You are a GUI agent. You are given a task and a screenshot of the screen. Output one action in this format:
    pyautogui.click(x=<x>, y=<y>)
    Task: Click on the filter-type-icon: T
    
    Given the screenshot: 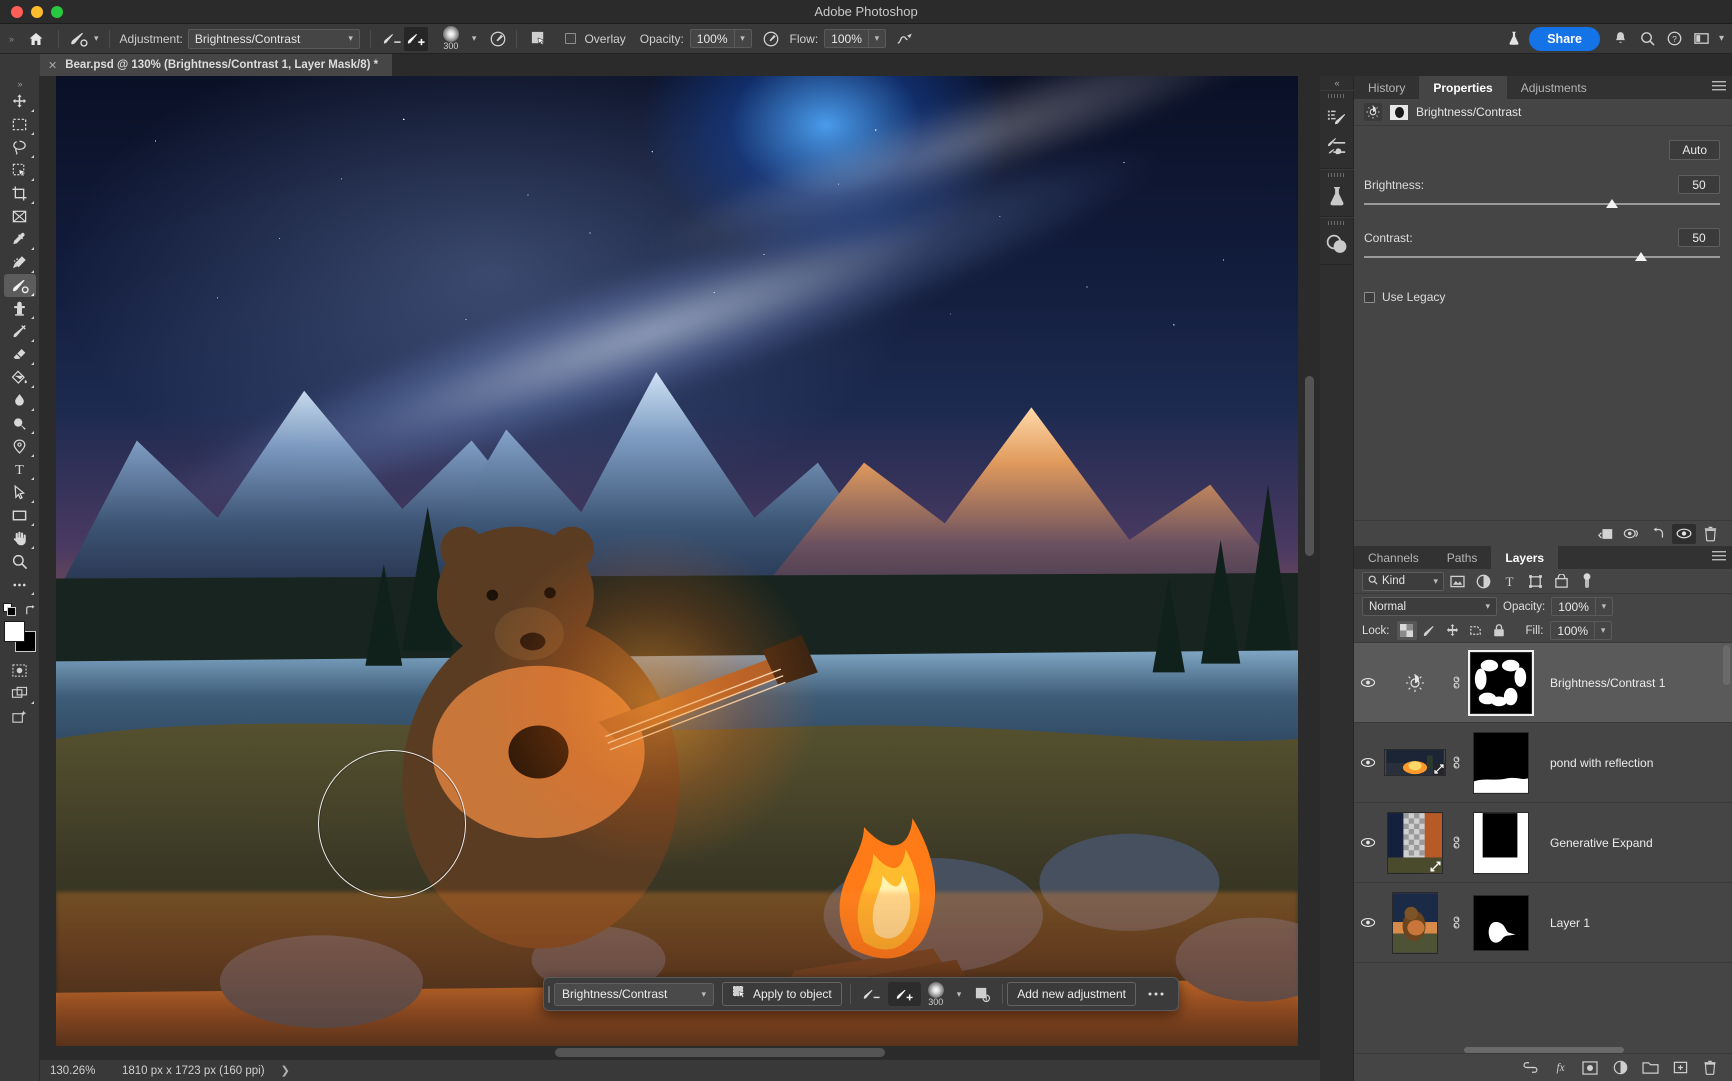 What is the action you would take?
    pyautogui.click(x=1509, y=581)
    